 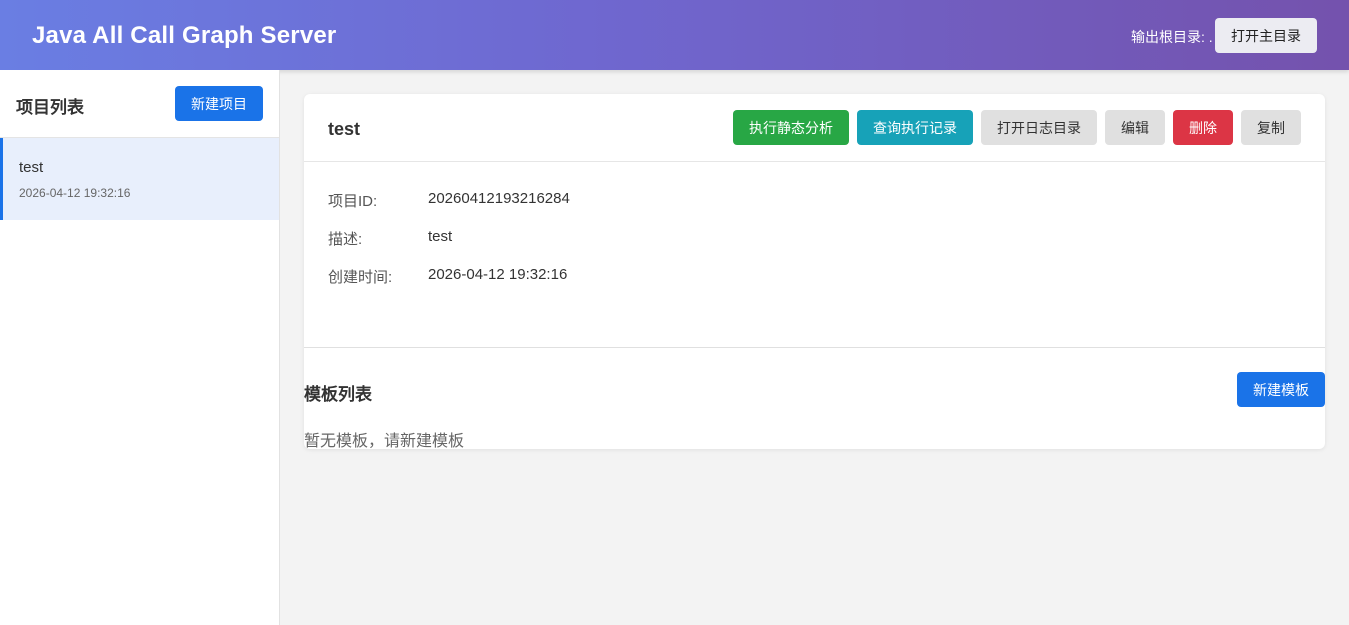 What do you see at coordinates (1172, 37) in the screenshot?
I see `output-root-label: 输出根目录: .` at bounding box center [1172, 37].